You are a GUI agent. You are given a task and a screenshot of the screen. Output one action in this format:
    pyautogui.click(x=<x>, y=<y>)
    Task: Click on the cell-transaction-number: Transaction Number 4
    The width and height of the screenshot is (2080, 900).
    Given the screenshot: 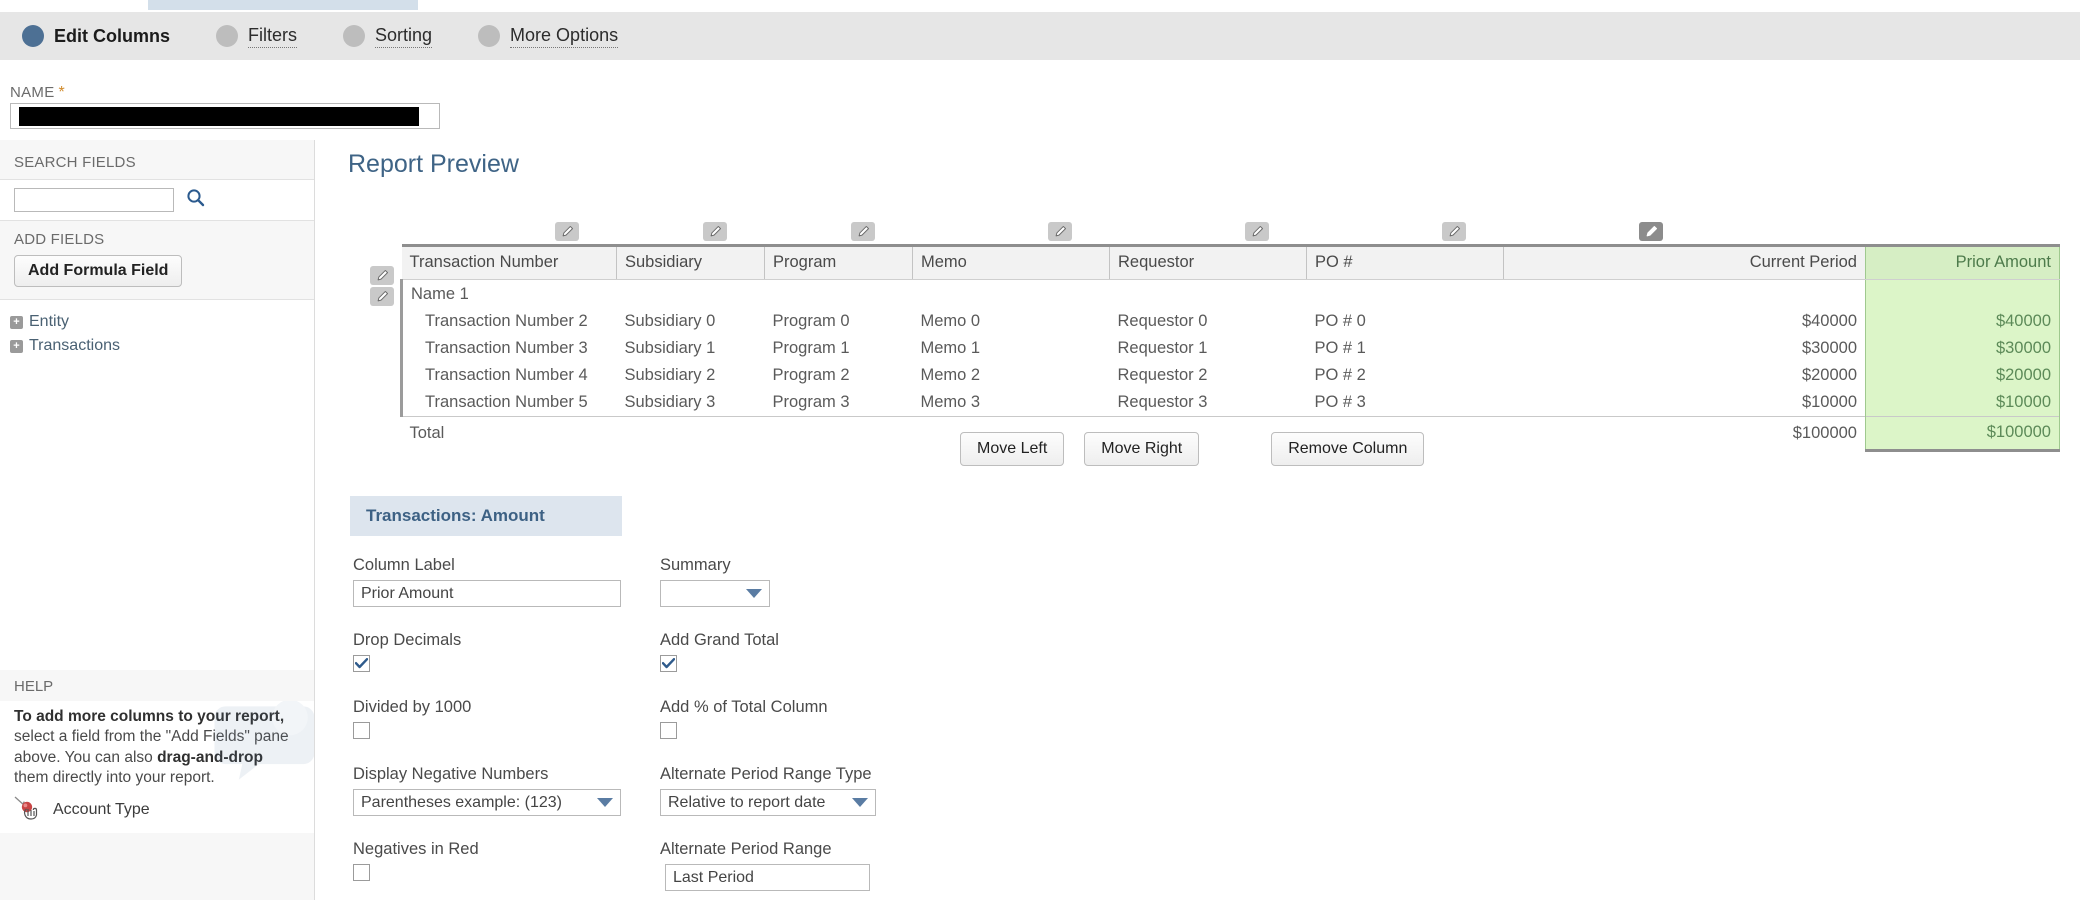 What is the action you would take?
    pyautogui.click(x=508, y=375)
    